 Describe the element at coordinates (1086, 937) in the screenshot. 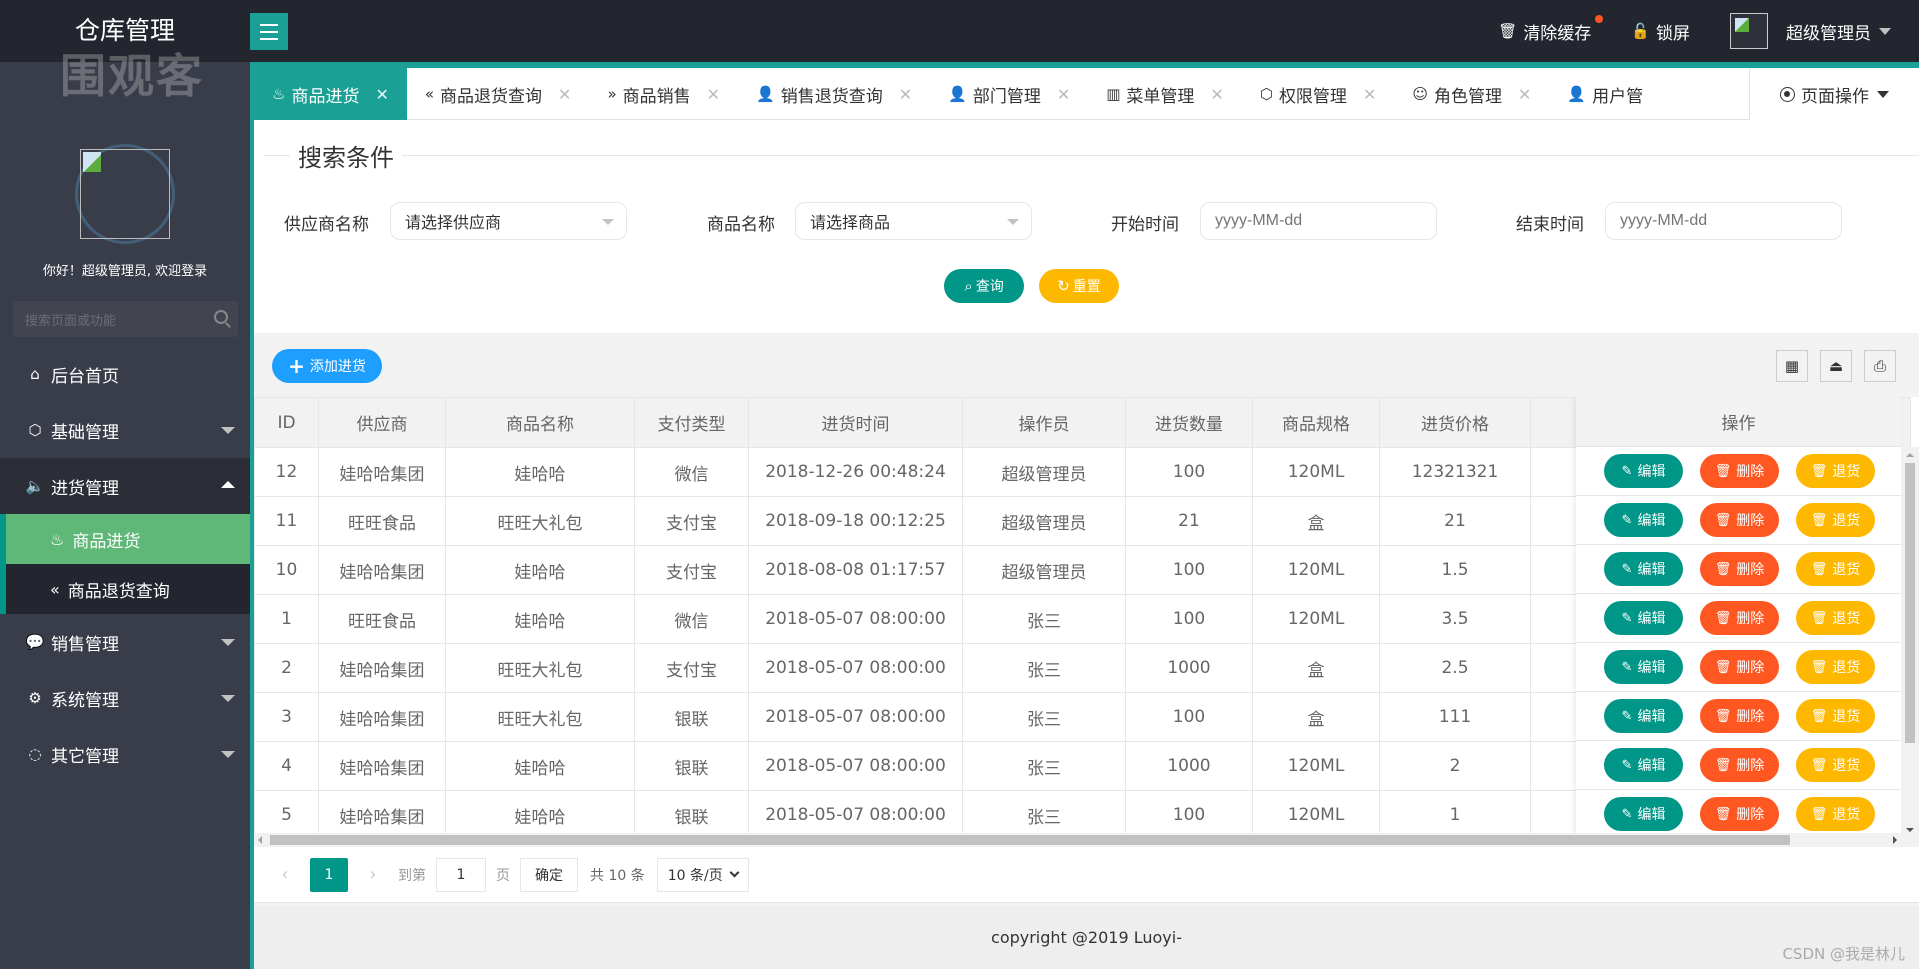

I see `copyright-text: copyright @2019 Luoyi-` at that location.